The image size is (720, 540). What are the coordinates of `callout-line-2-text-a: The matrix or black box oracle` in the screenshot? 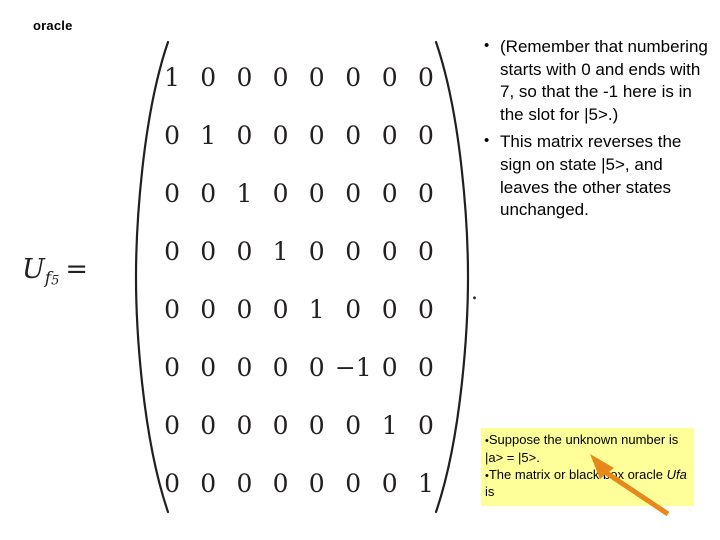 It's located at (577, 474).